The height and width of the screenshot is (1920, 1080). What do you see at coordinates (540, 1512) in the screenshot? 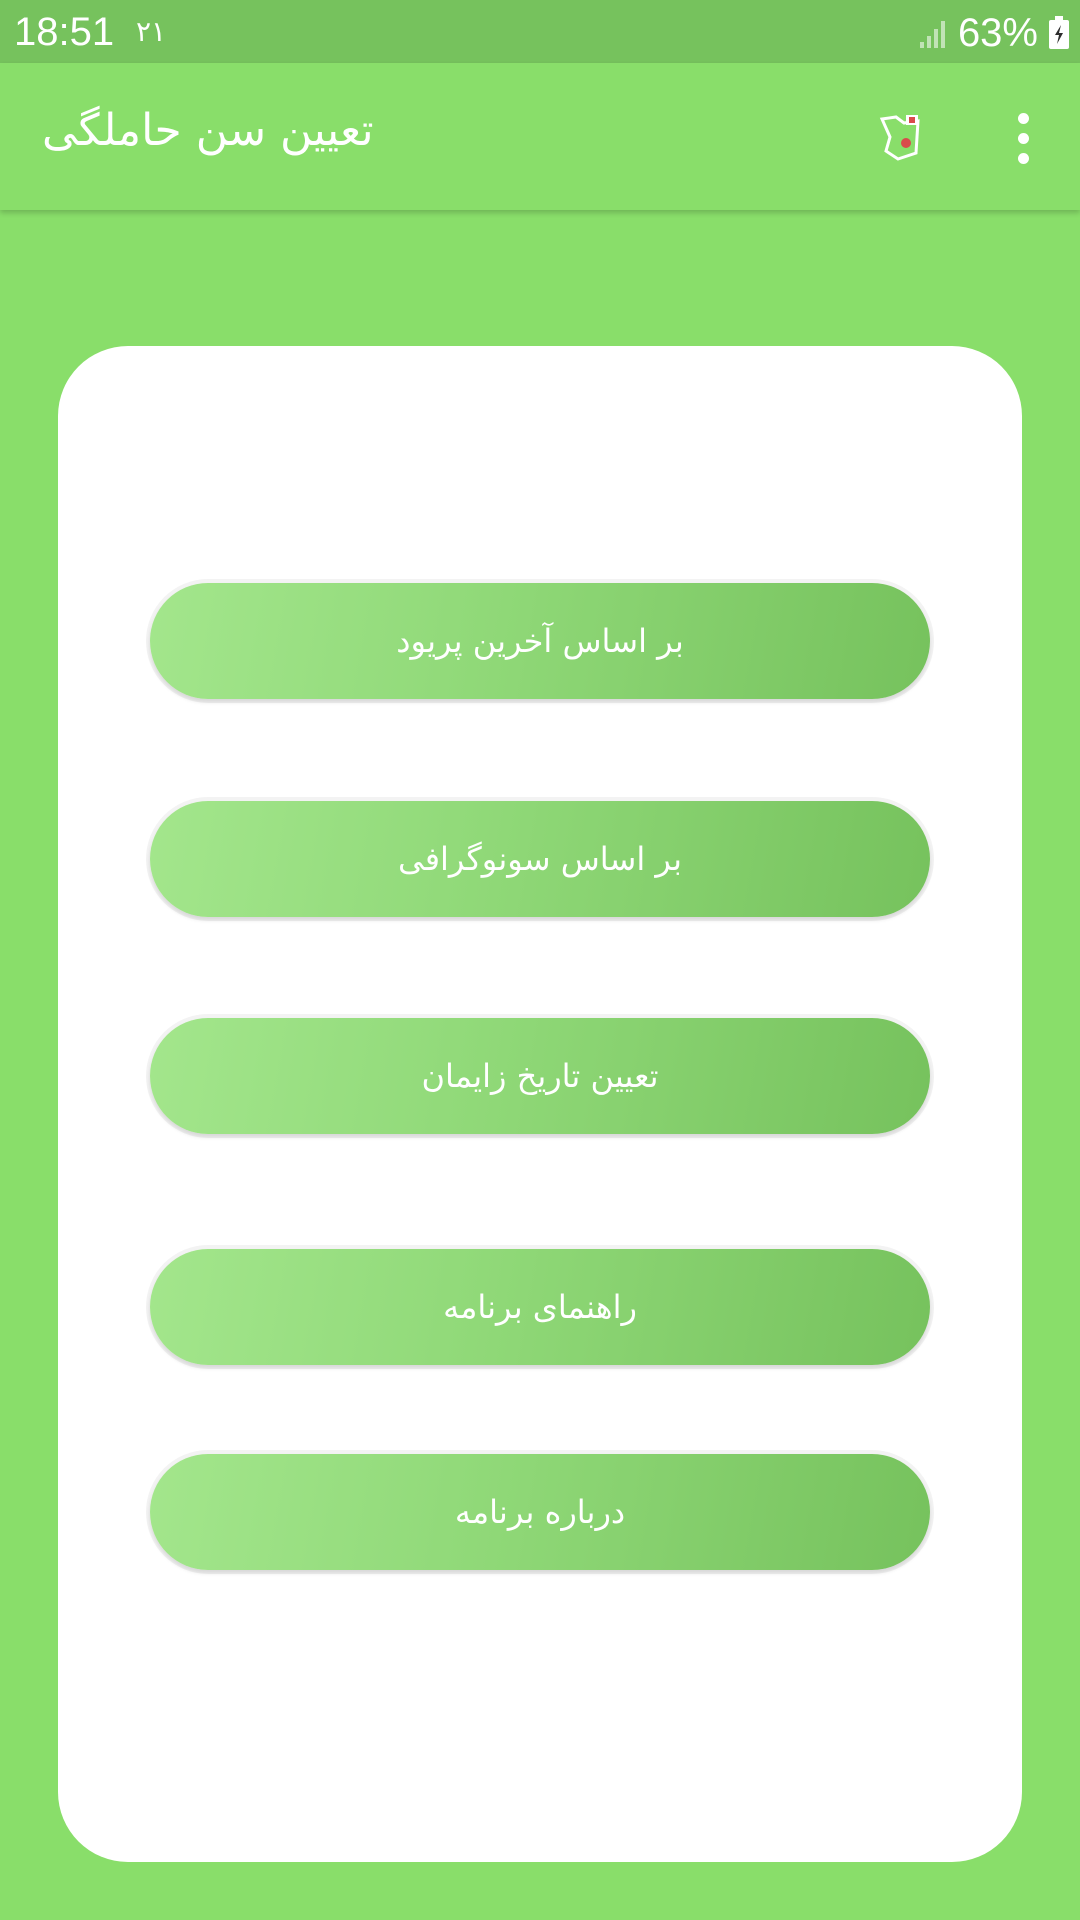
I see `about-button: درباره برنامه` at bounding box center [540, 1512].